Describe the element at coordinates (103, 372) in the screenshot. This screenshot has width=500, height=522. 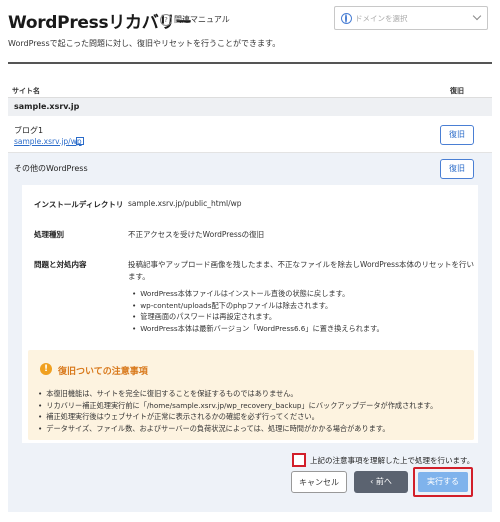
I see `warning-title: 復旧ついての注意事項` at that location.